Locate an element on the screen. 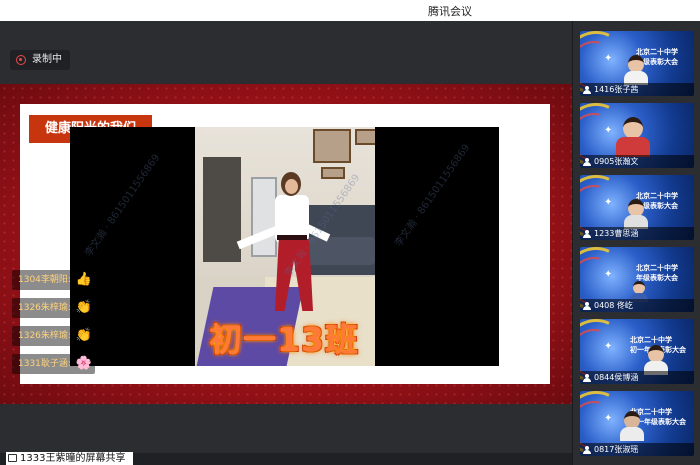 The width and height of the screenshot is (700, 465). participant-name: 1233曹思涵 is located at coordinates (637, 233).